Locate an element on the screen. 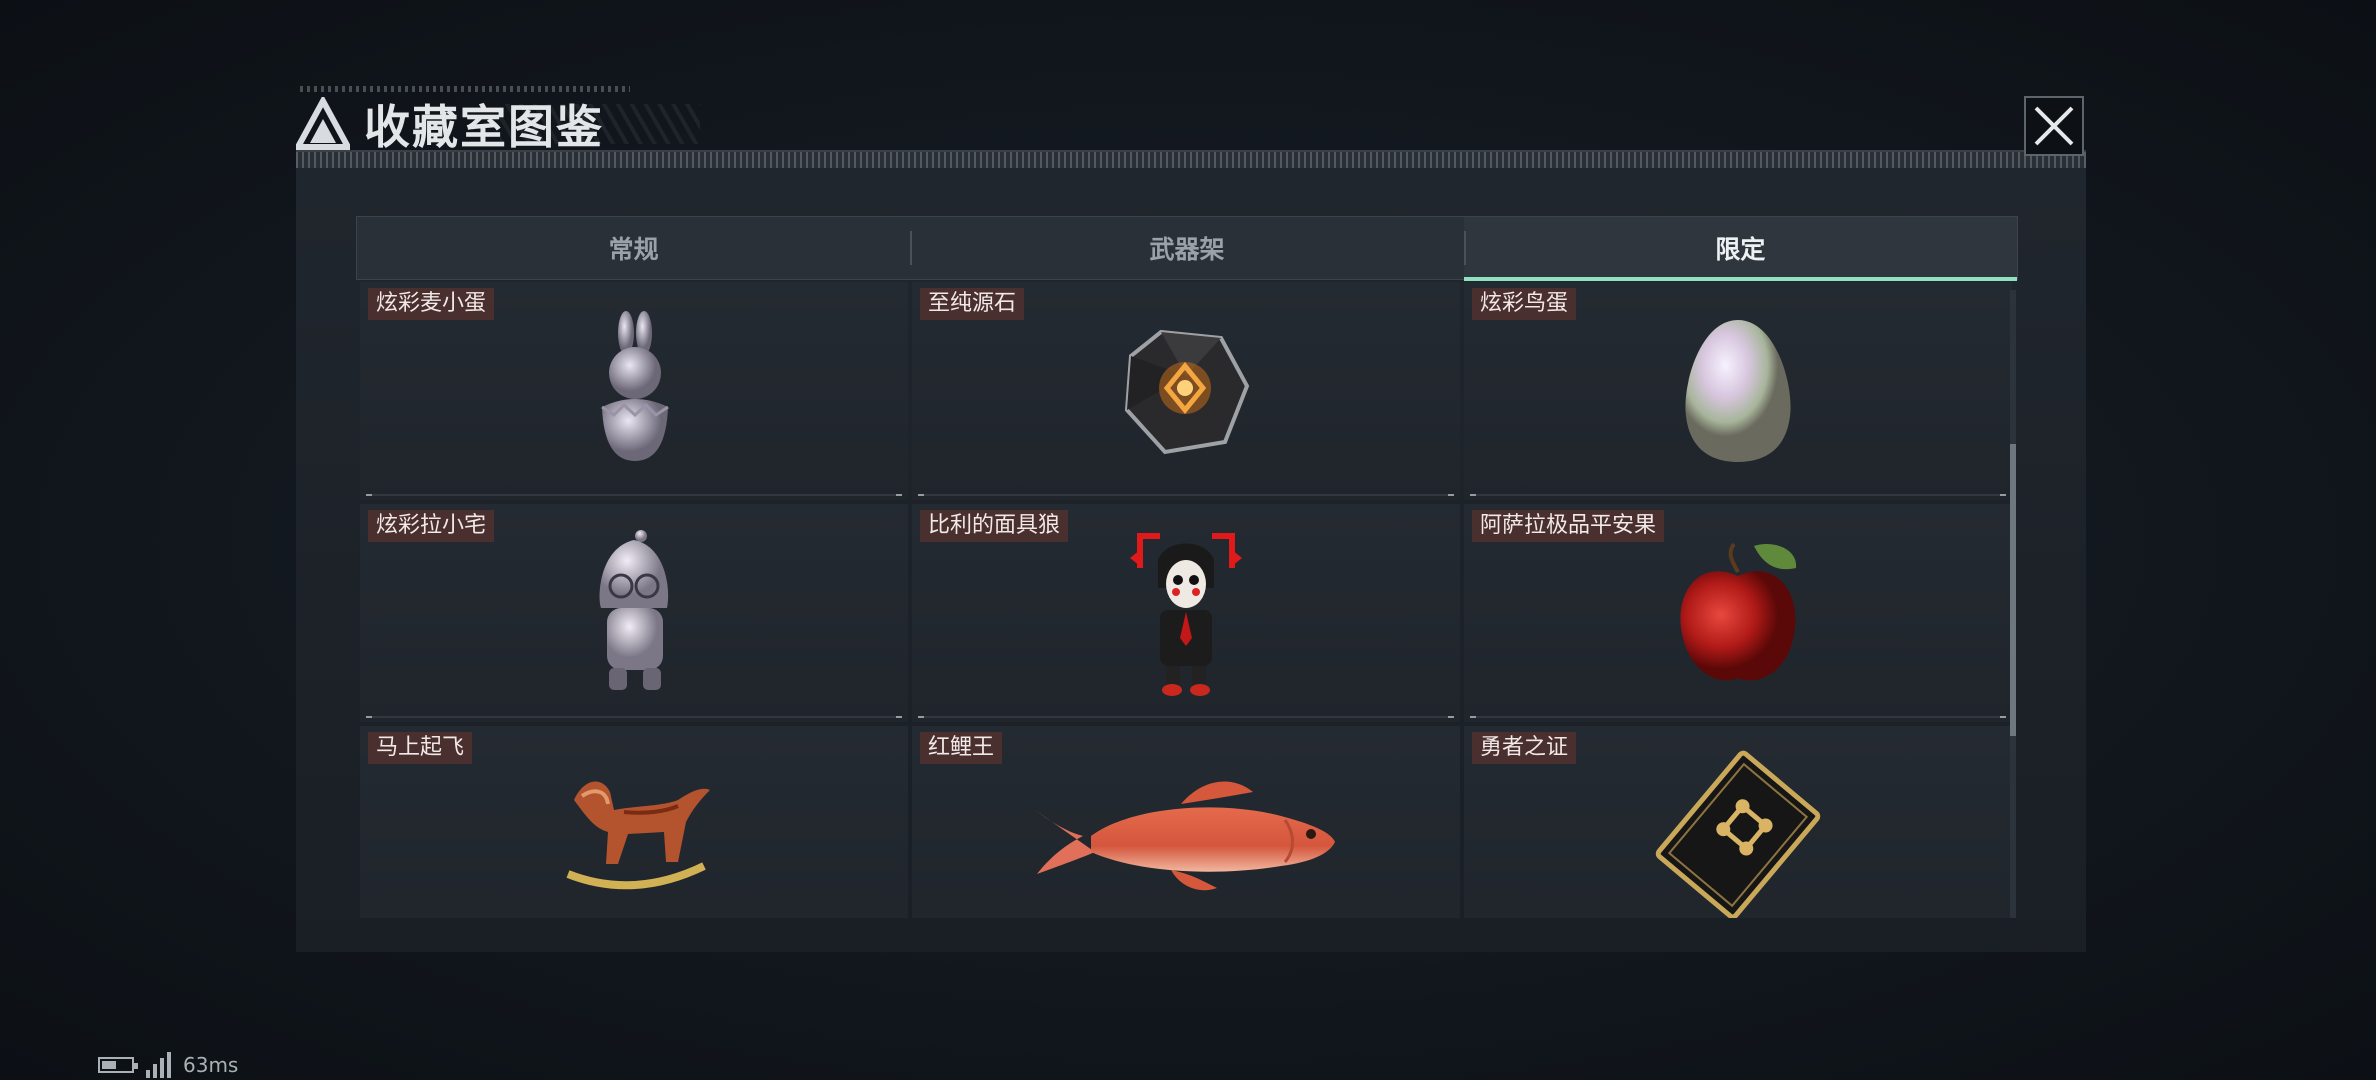  modal-title-bar: 收藏室图鉴 is located at coordinates (450, 124).